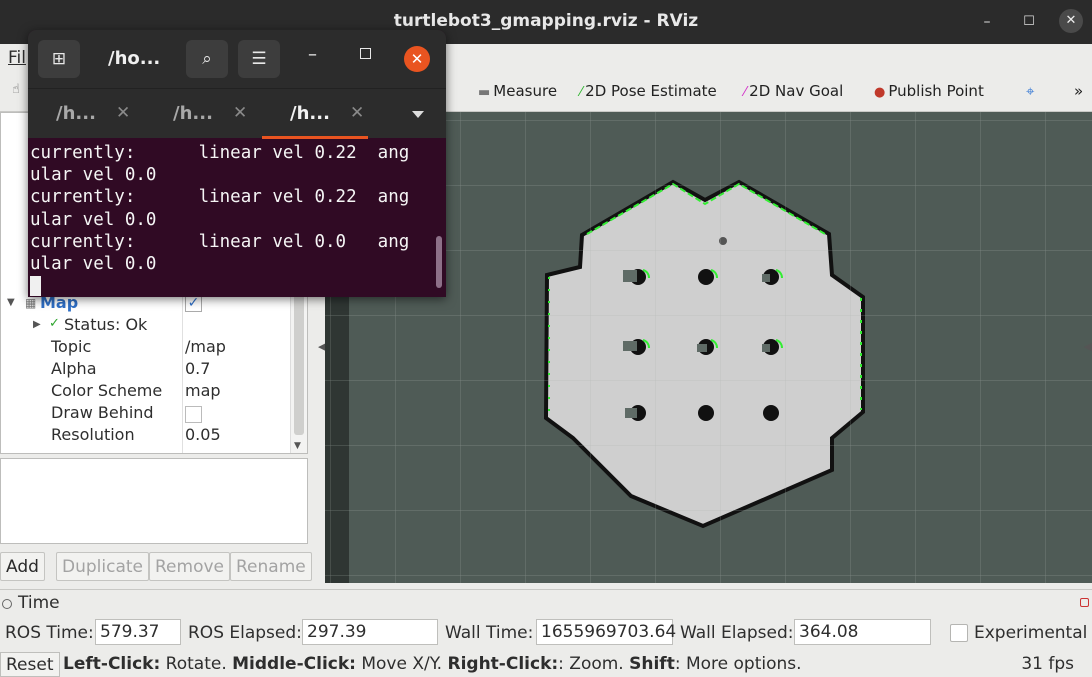  I want to click on wall-elapsed-label: Wall Elapsed:, so click(737, 633).